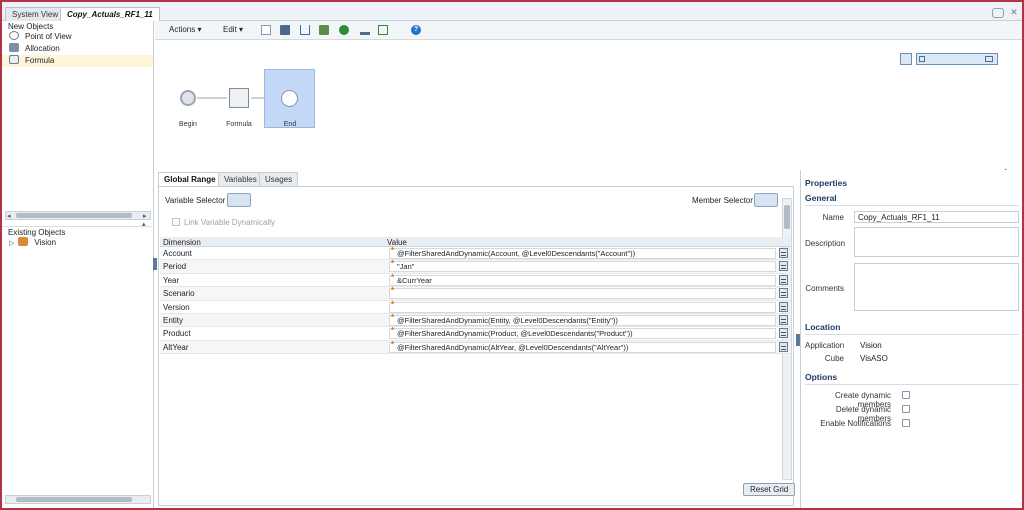  What do you see at coordinates (769, 489) in the screenshot?
I see `reset-grid-button: Reset Grid` at bounding box center [769, 489].